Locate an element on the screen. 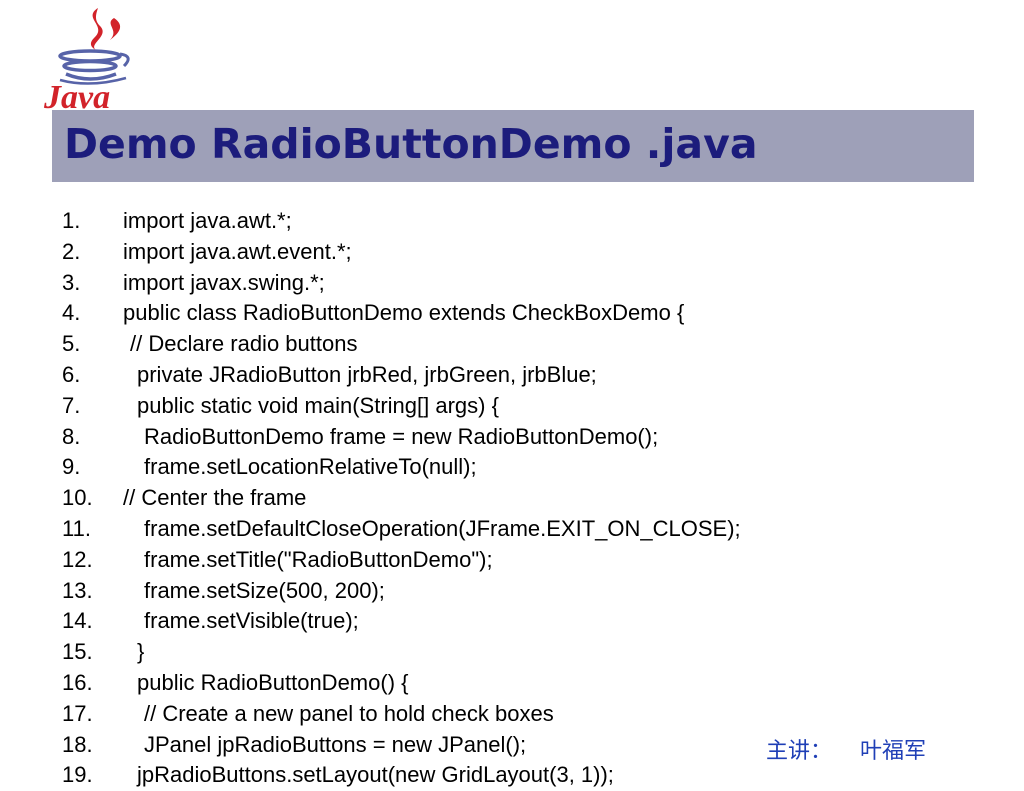 The height and width of the screenshot is (791, 1024). line-number: 10. is located at coordinates (77, 498).